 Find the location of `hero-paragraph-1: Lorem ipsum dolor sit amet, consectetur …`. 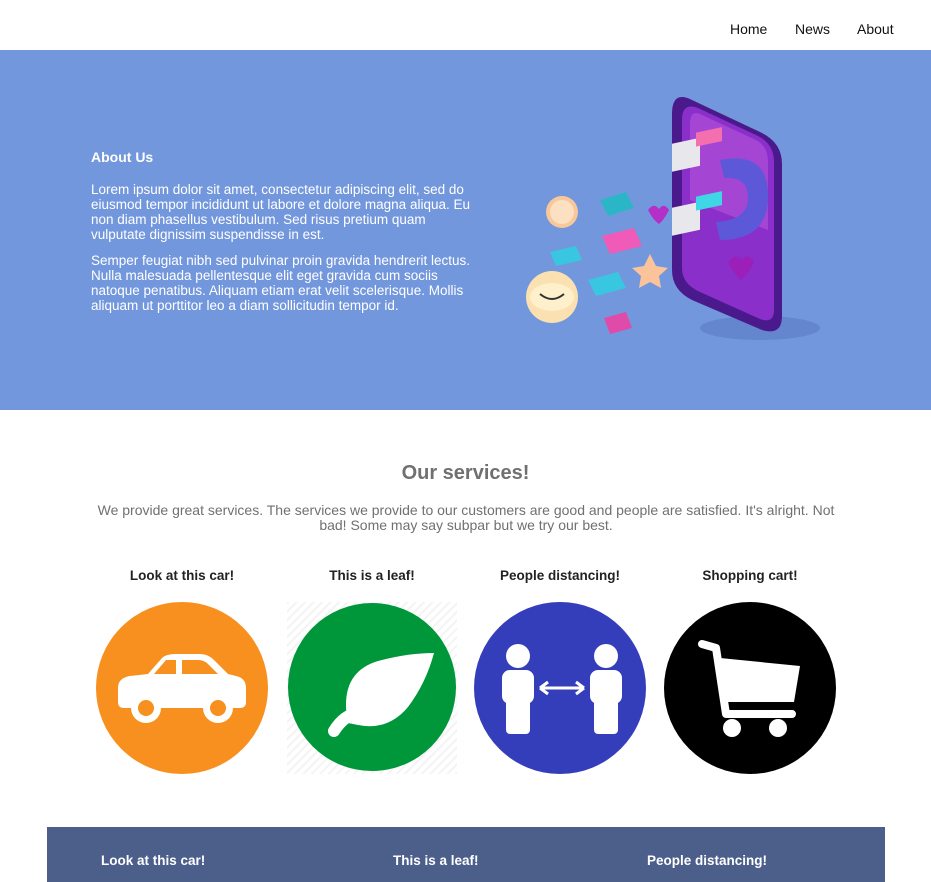

hero-paragraph-1: Lorem ipsum dolor sit amet, consectetur … is located at coordinates (280, 212).